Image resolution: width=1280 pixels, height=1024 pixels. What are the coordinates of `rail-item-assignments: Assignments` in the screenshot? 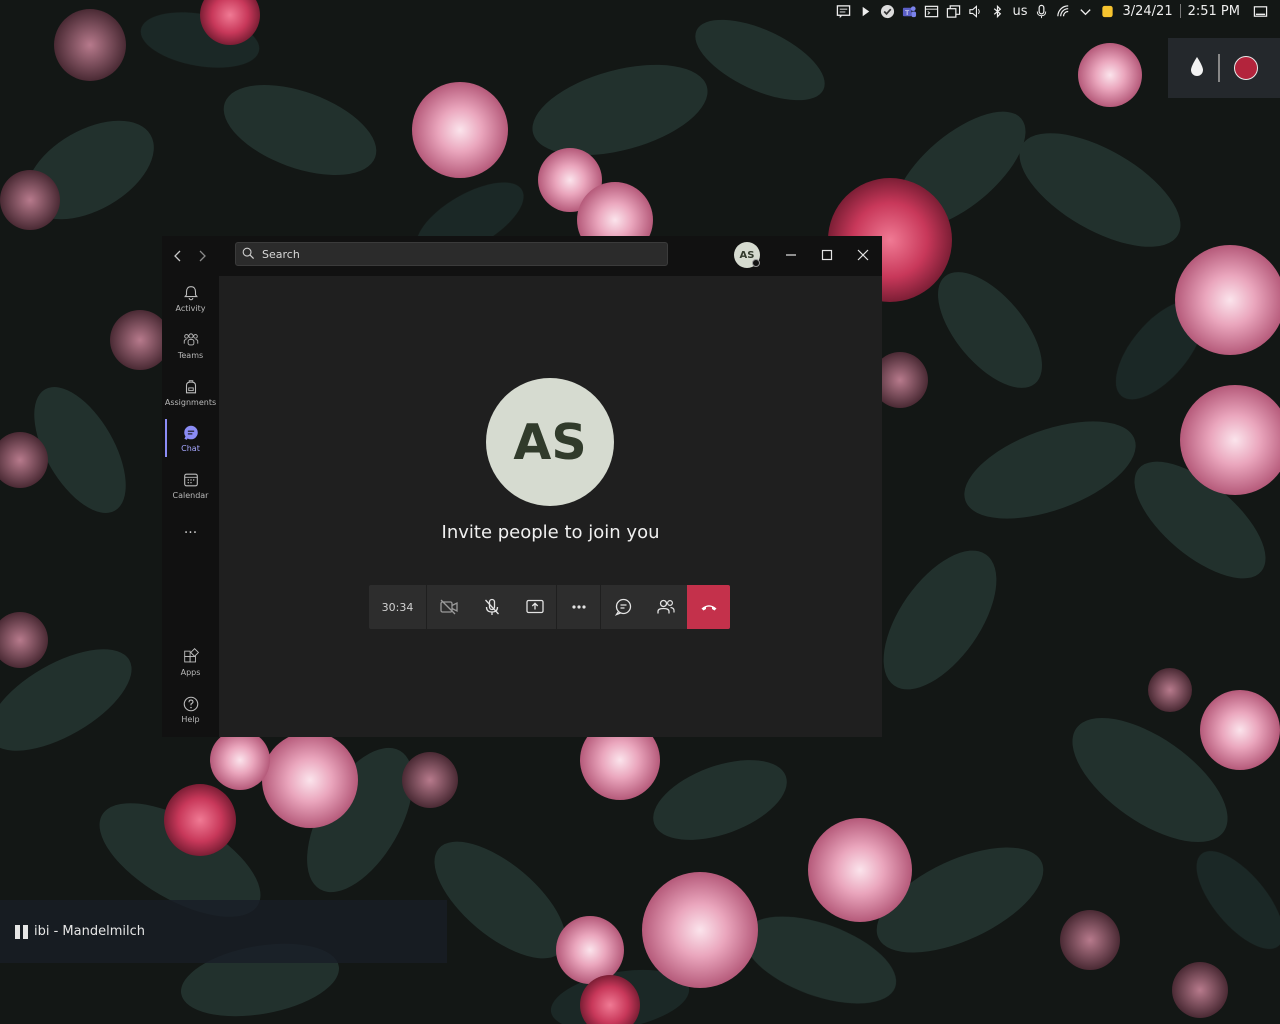 It's located at (190, 392).